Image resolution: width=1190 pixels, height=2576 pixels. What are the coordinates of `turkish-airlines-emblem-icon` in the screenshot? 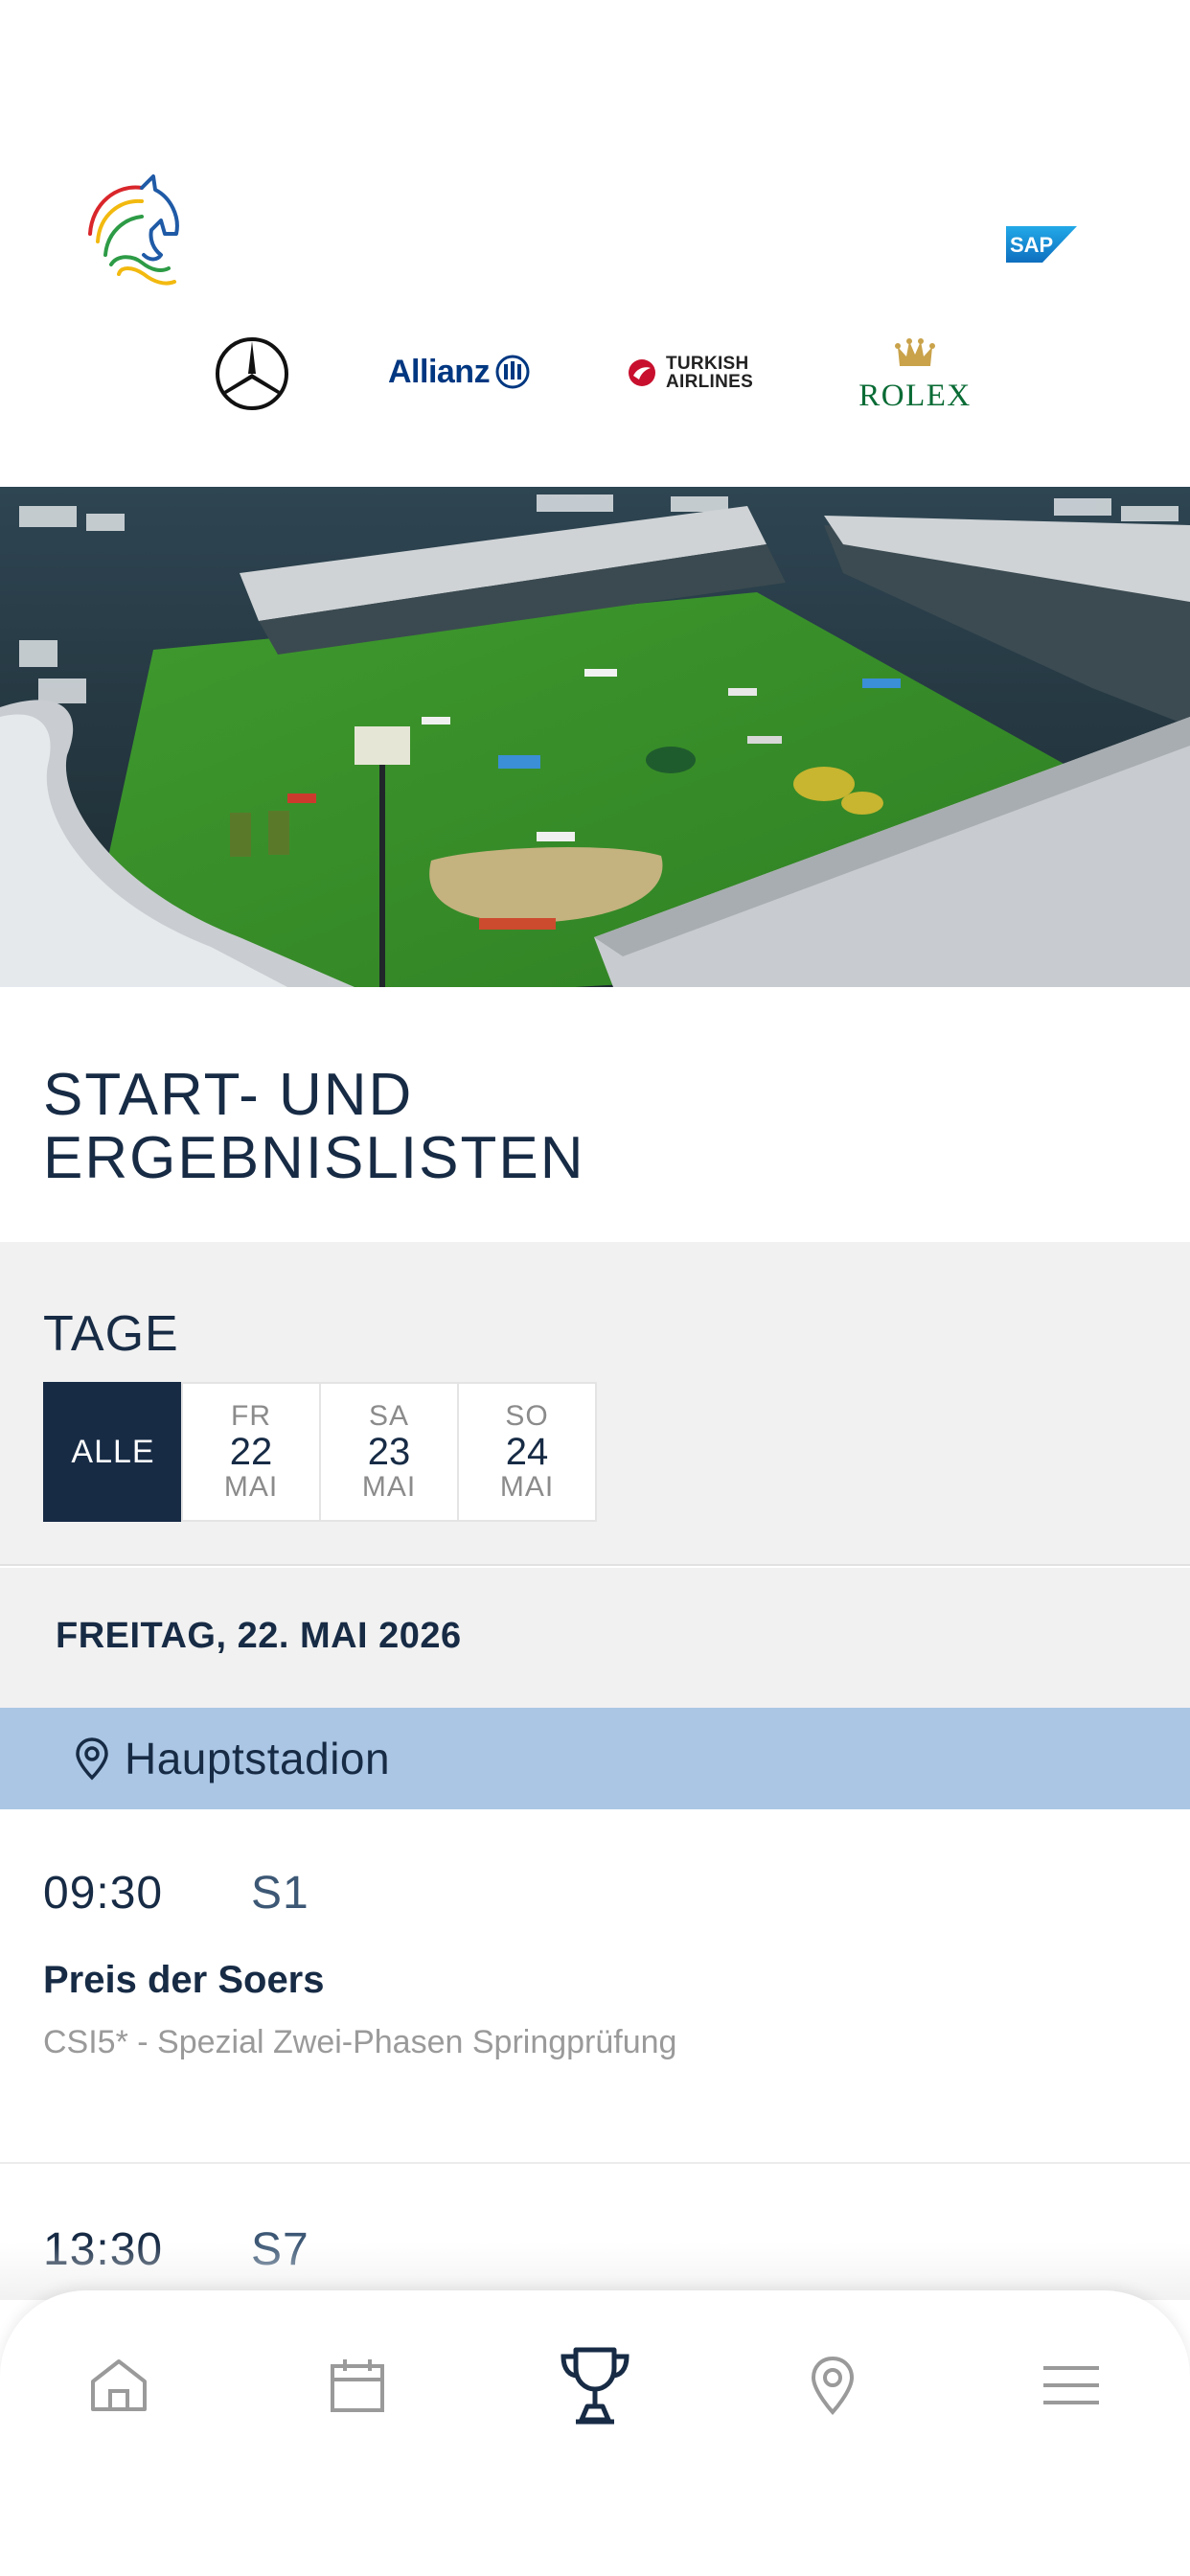 It's located at (642, 373).